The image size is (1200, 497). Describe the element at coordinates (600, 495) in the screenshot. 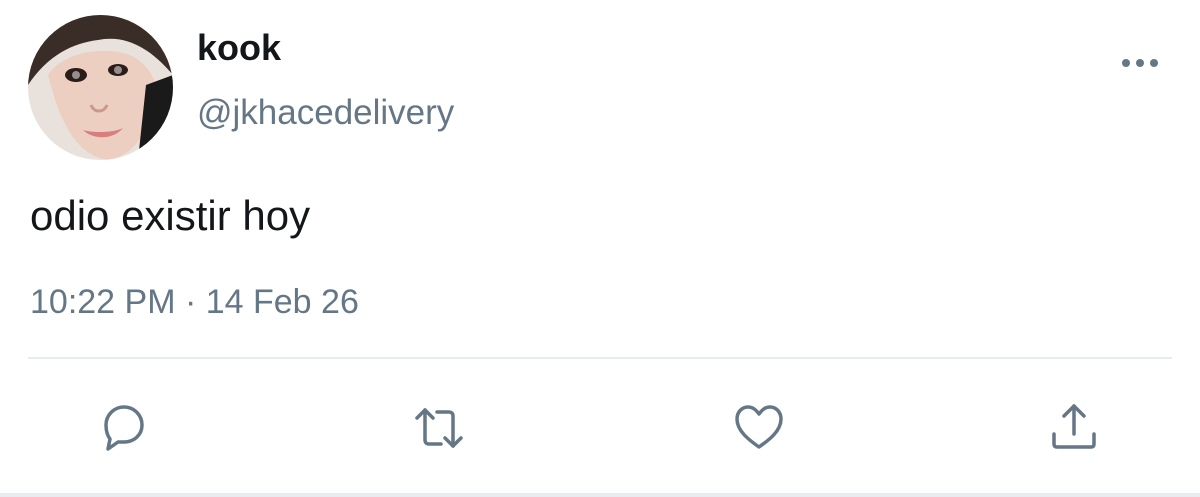

I see `bottom-divider` at that location.